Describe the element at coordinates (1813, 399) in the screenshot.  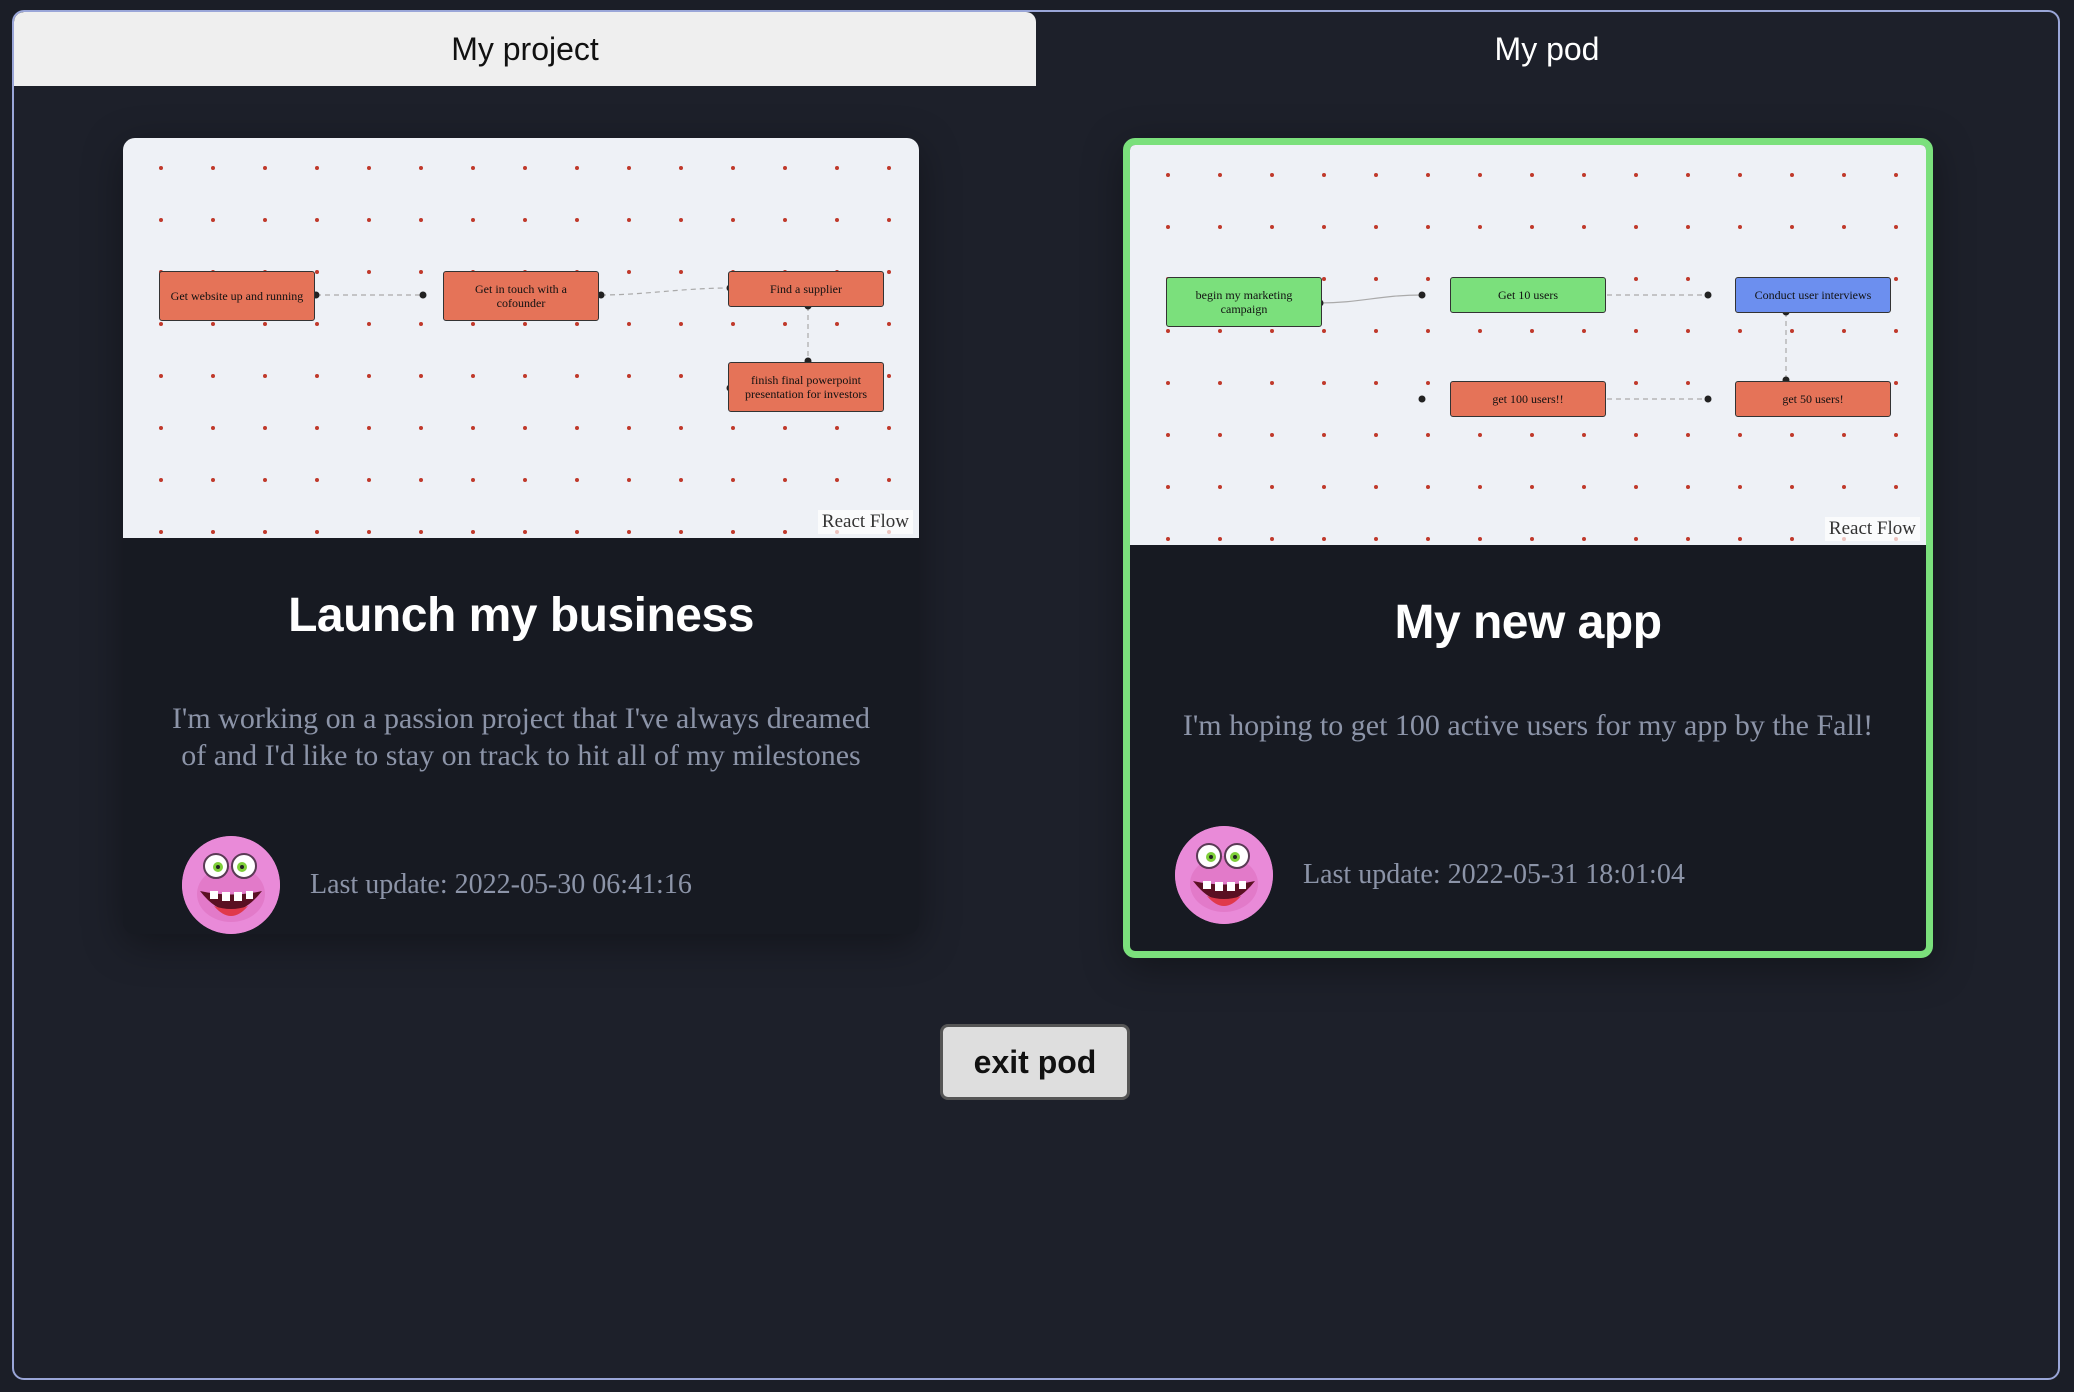
I see `flow-node: get 50 users!` at that location.